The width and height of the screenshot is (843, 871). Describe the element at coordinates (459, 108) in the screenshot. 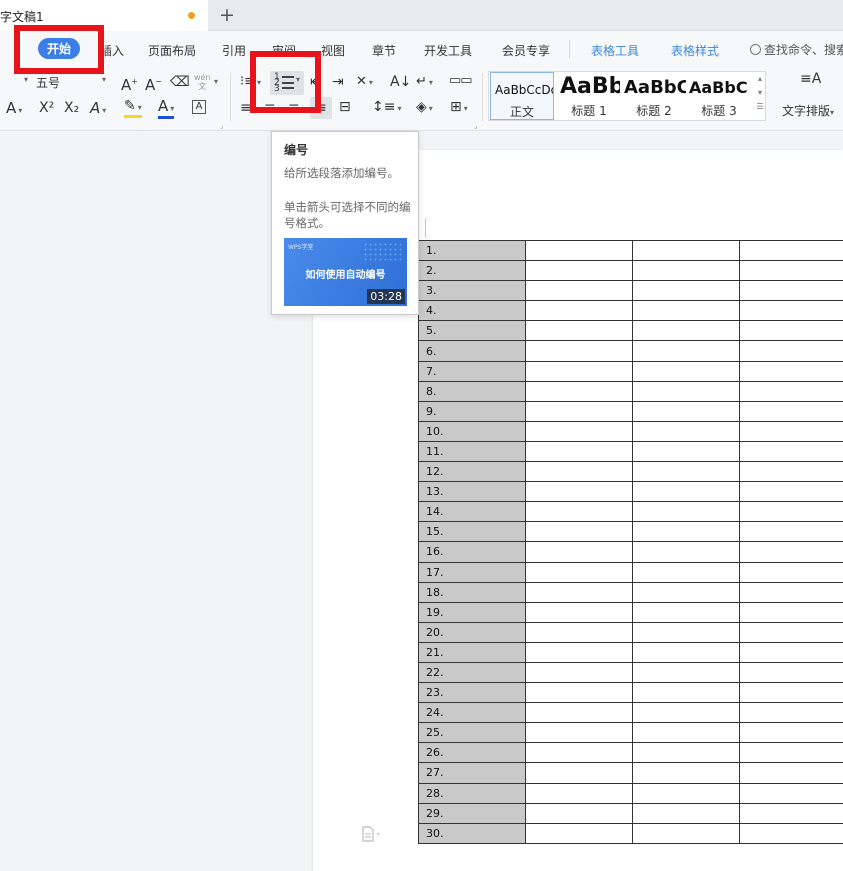

I see `borders-icon: ⊞` at that location.